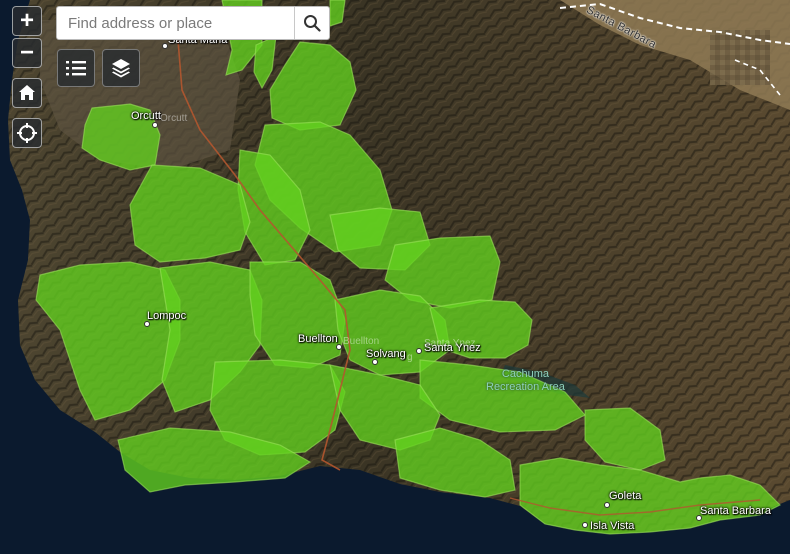 This screenshot has height=554, width=790. What do you see at coordinates (155, 125) in the screenshot?
I see `orcutt-dot` at bounding box center [155, 125].